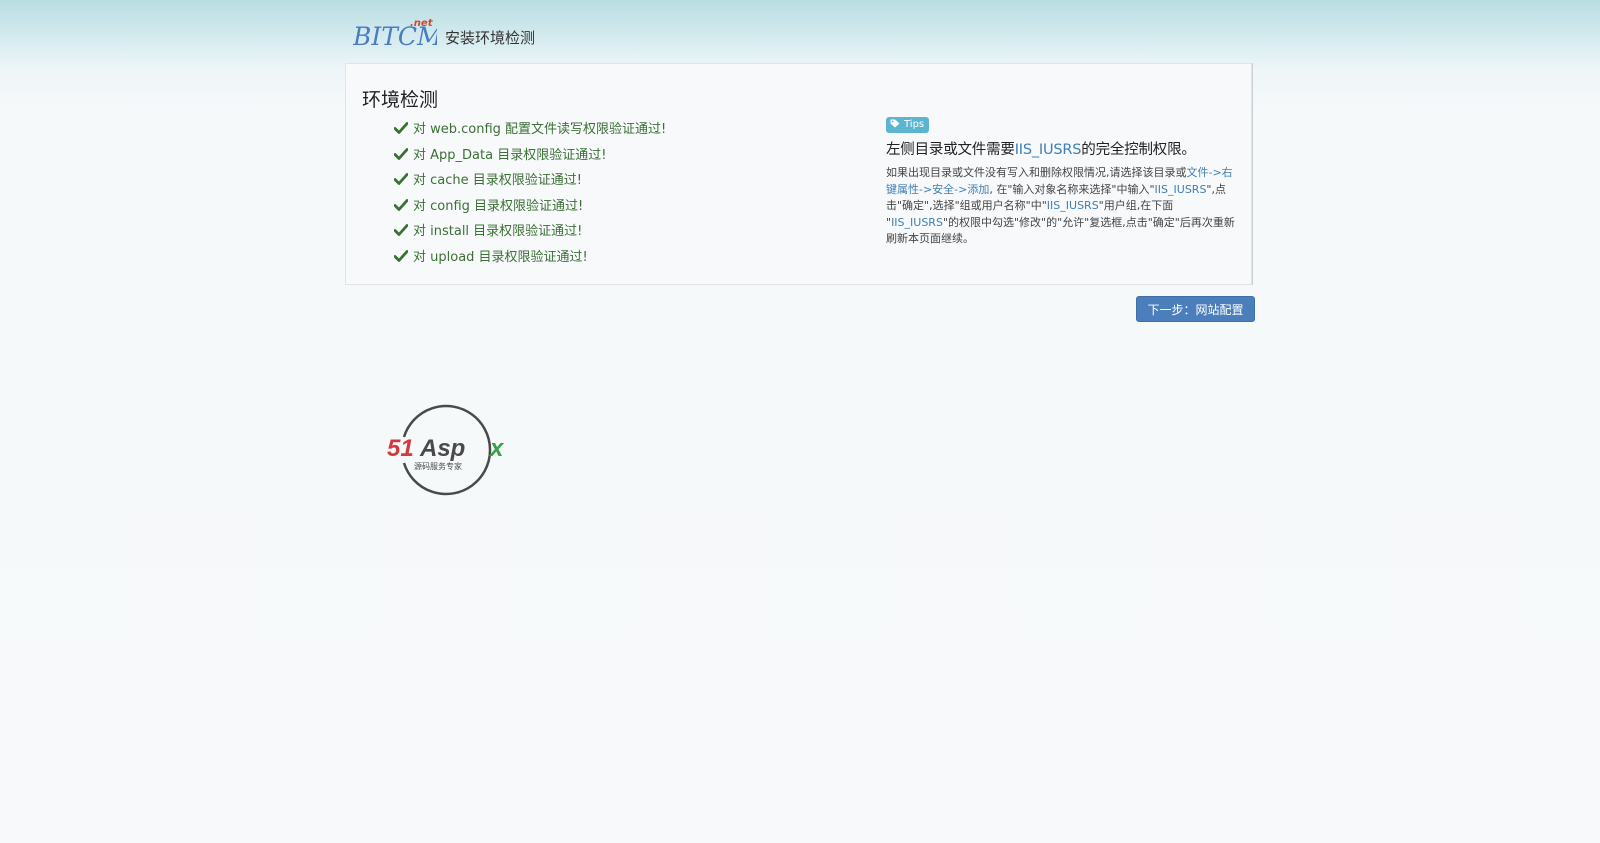 Image resolution: width=1600 pixels, height=843 pixels. I want to click on check-item-config: 对 config 目录权限验证通过!, so click(530, 207).